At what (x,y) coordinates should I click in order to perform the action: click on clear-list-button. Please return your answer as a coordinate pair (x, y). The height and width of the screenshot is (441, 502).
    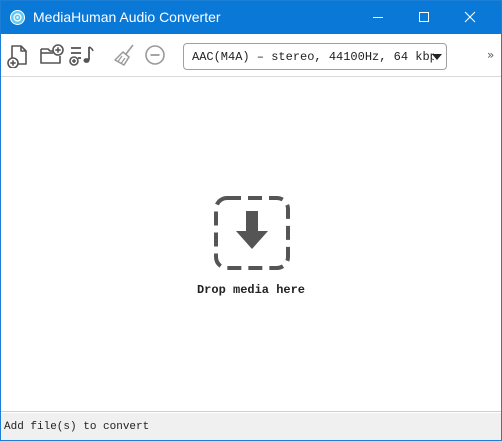
    Looking at the image, I should click on (125, 55).